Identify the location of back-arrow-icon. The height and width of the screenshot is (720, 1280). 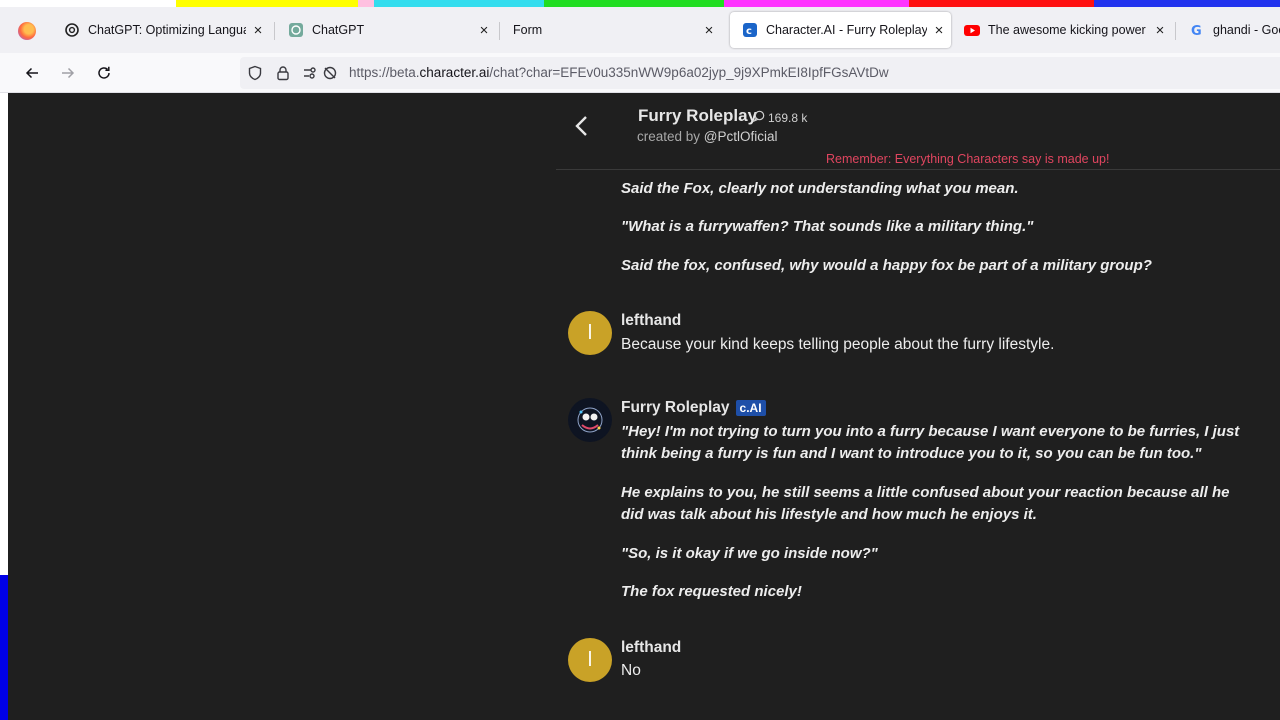
(32, 73).